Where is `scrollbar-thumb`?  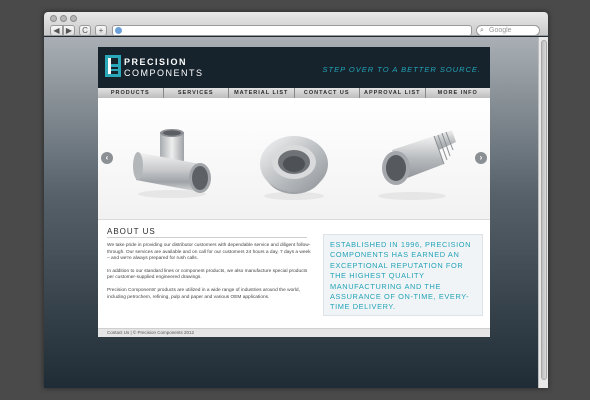 scrollbar-thumb is located at coordinates (544, 210).